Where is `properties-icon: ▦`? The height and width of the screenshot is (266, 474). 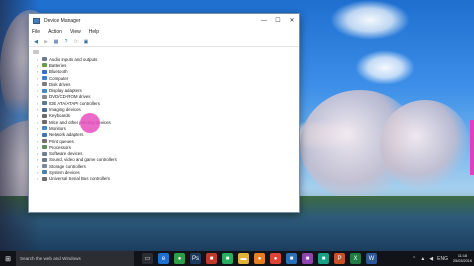 properties-icon: ▦ is located at coordinates (56, 42).